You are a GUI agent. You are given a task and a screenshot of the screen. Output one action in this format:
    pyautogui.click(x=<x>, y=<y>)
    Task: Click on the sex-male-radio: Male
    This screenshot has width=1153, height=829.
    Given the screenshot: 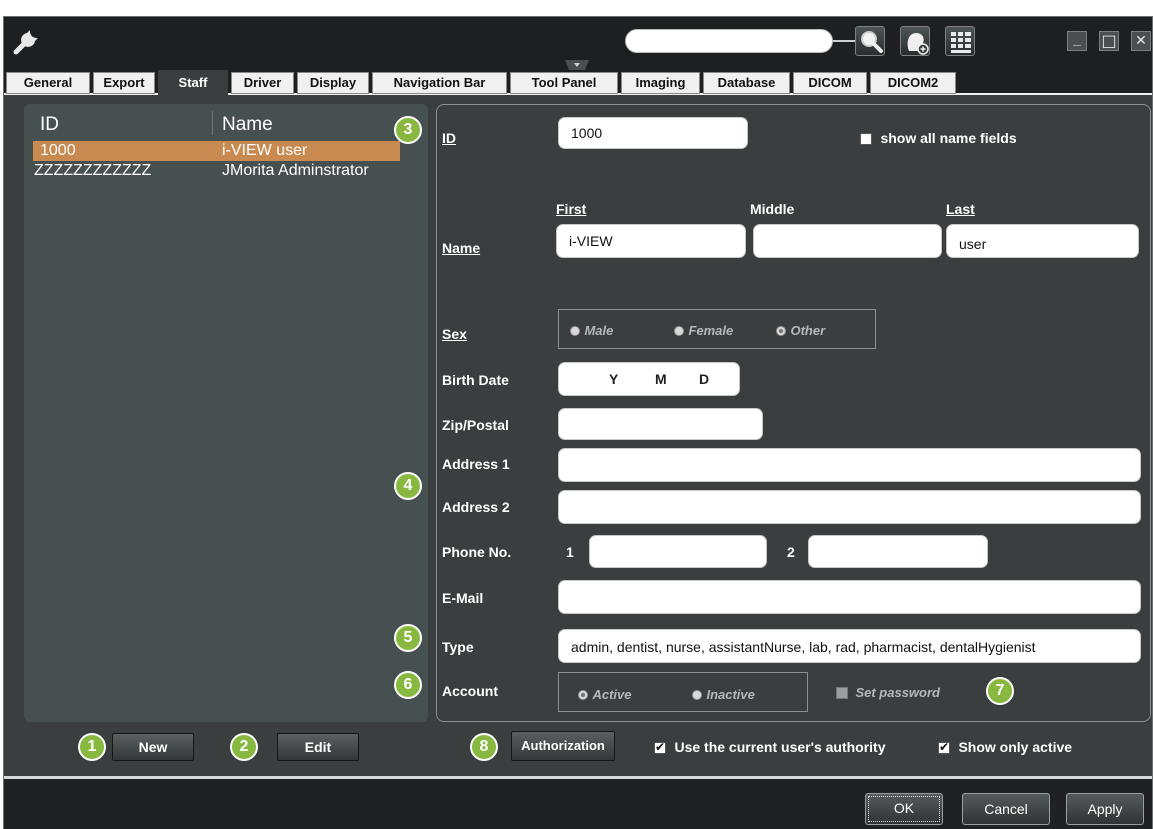 What is the action you would take?
    pyautogui.click(x=591, y=331)
    